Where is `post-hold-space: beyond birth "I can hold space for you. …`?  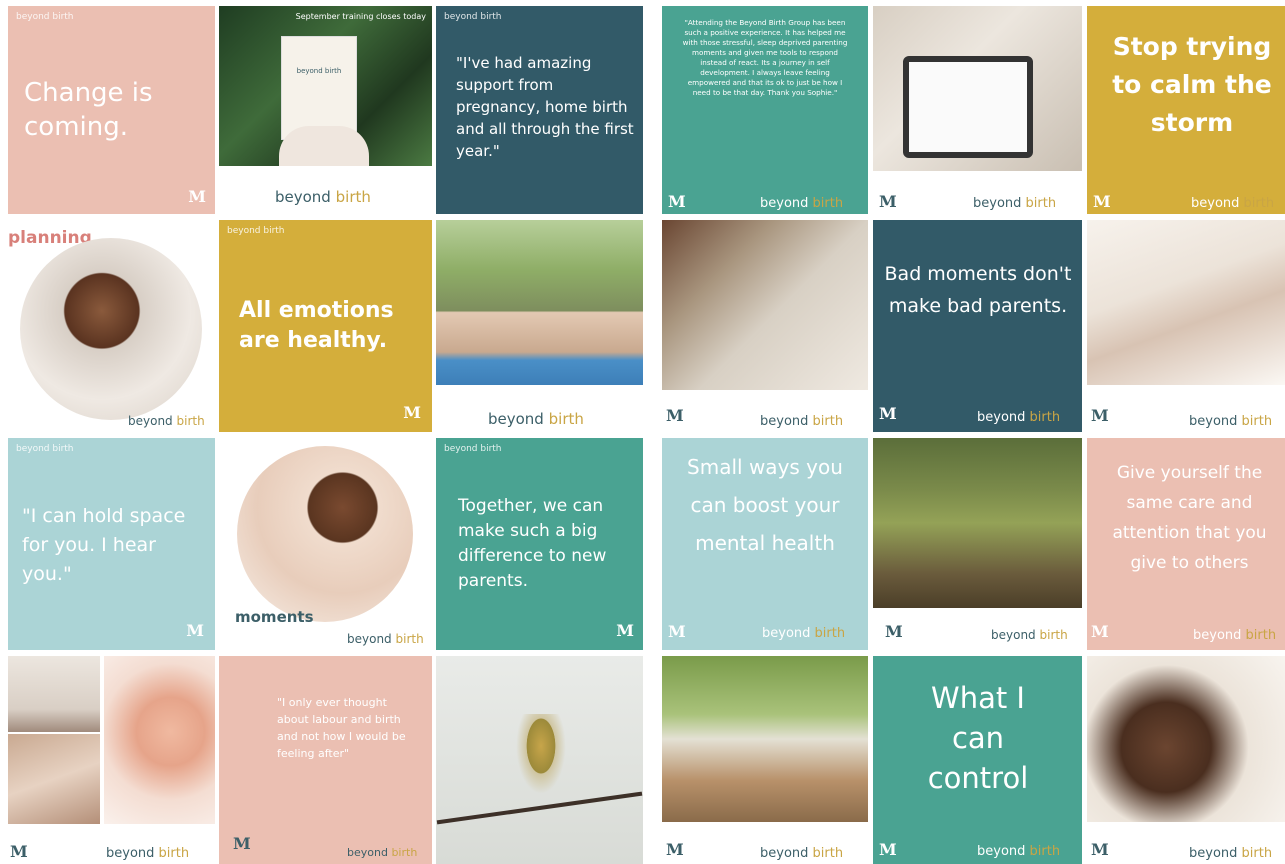 post-hold-space: beyond birth "I can hold space for you. … is located at coordinates (111, 544).